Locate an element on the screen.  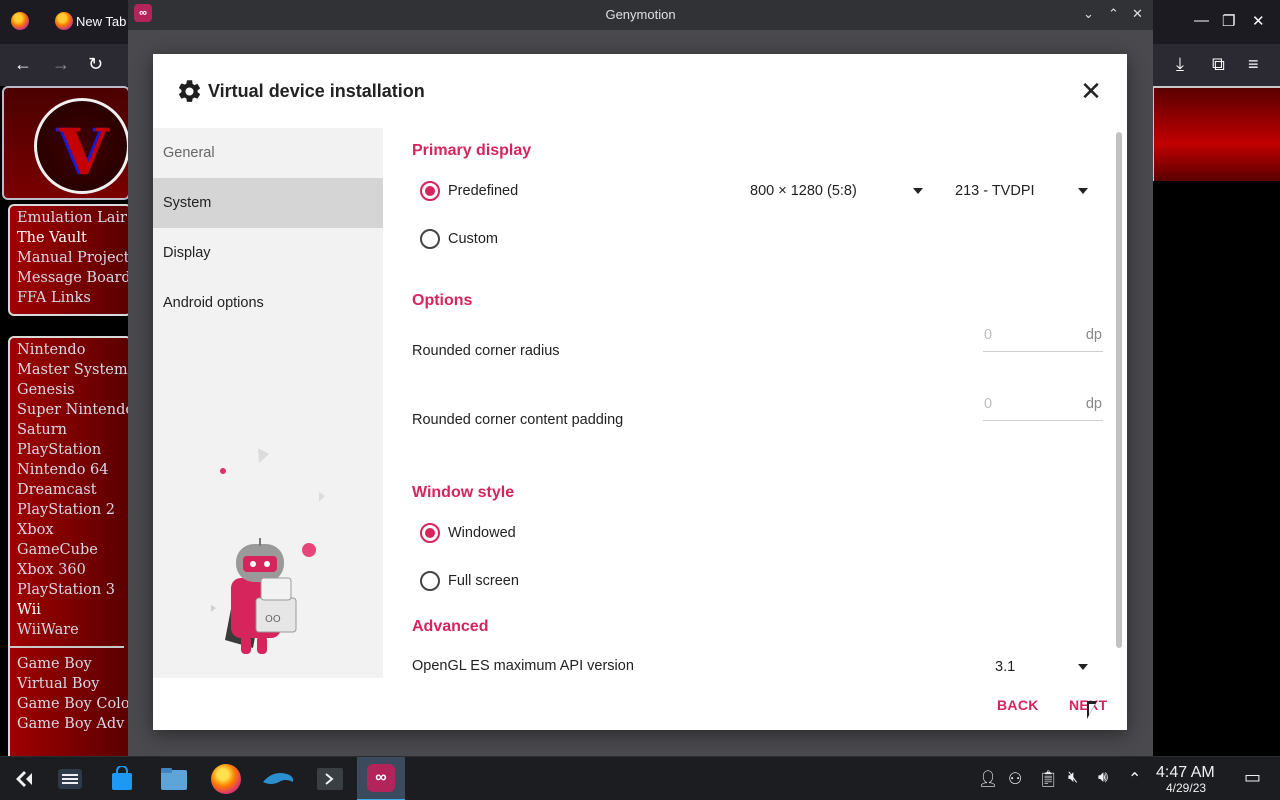
svg-text: OO is located at coordinates (273, 619).